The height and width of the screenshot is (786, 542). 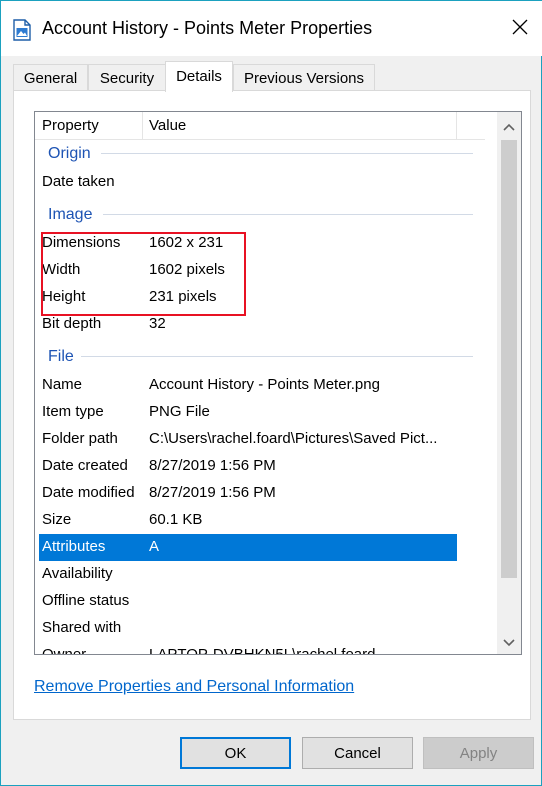 What do you see at coordinates (154, 546) in the screenshot?
I see `property-value: A` at bounding box center [154, 546].